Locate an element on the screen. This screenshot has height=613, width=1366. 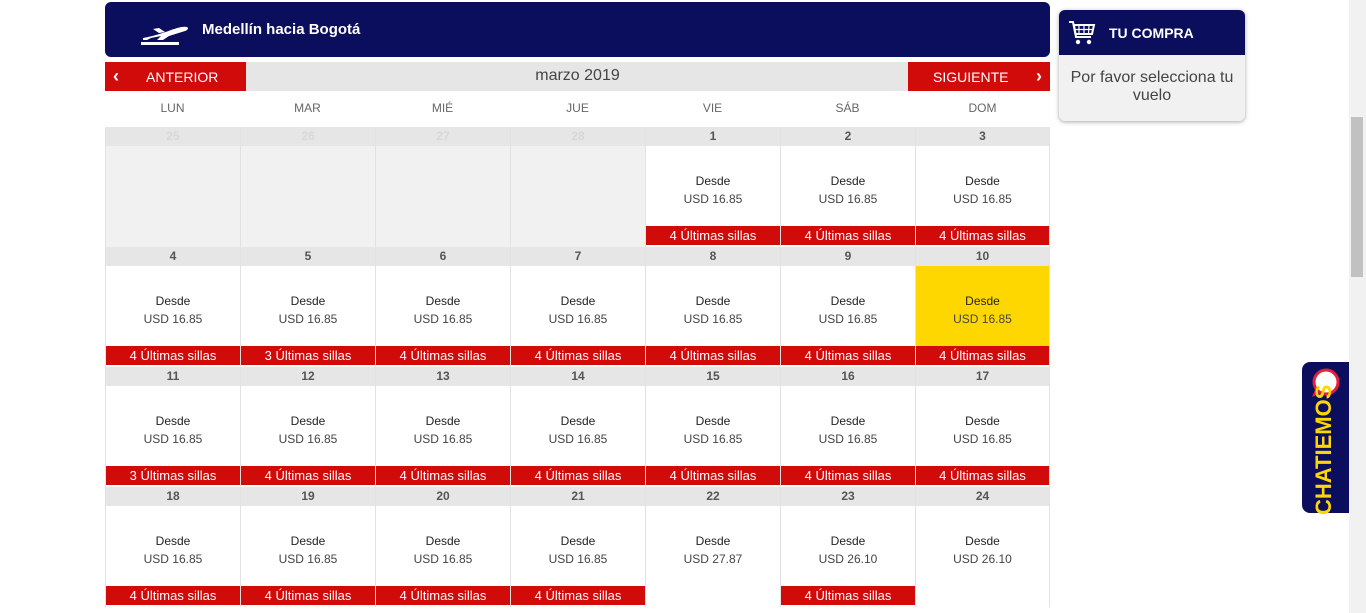
next-month-label: SIGUIENTE is located at coordinates (971, 77).